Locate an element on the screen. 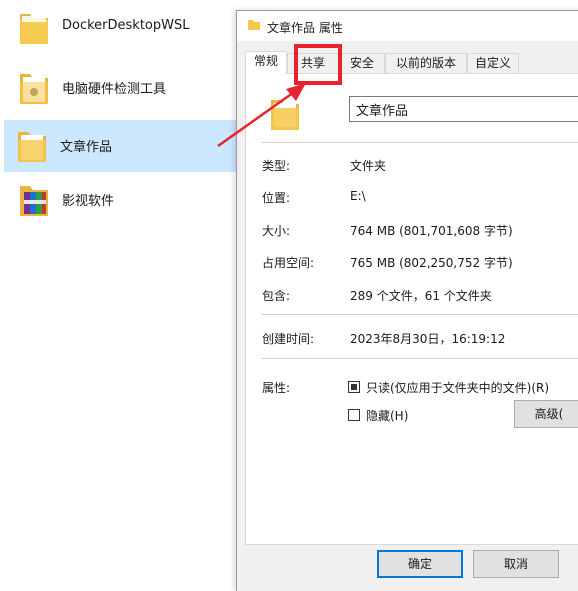 This screenshot has width=578, height=591. advanced-button: 高级( is located at coordinates (546, 414).